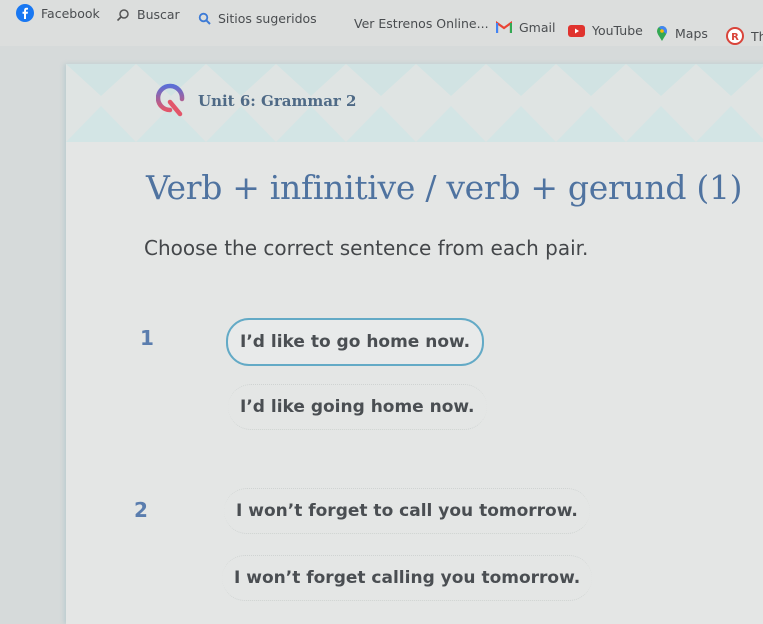  What do you see at coordinates (444, 187) in the screenshot?
I see `exercise-title: Verb + infinitive / verb + gerund (1)` at bounding box center [444, 187].